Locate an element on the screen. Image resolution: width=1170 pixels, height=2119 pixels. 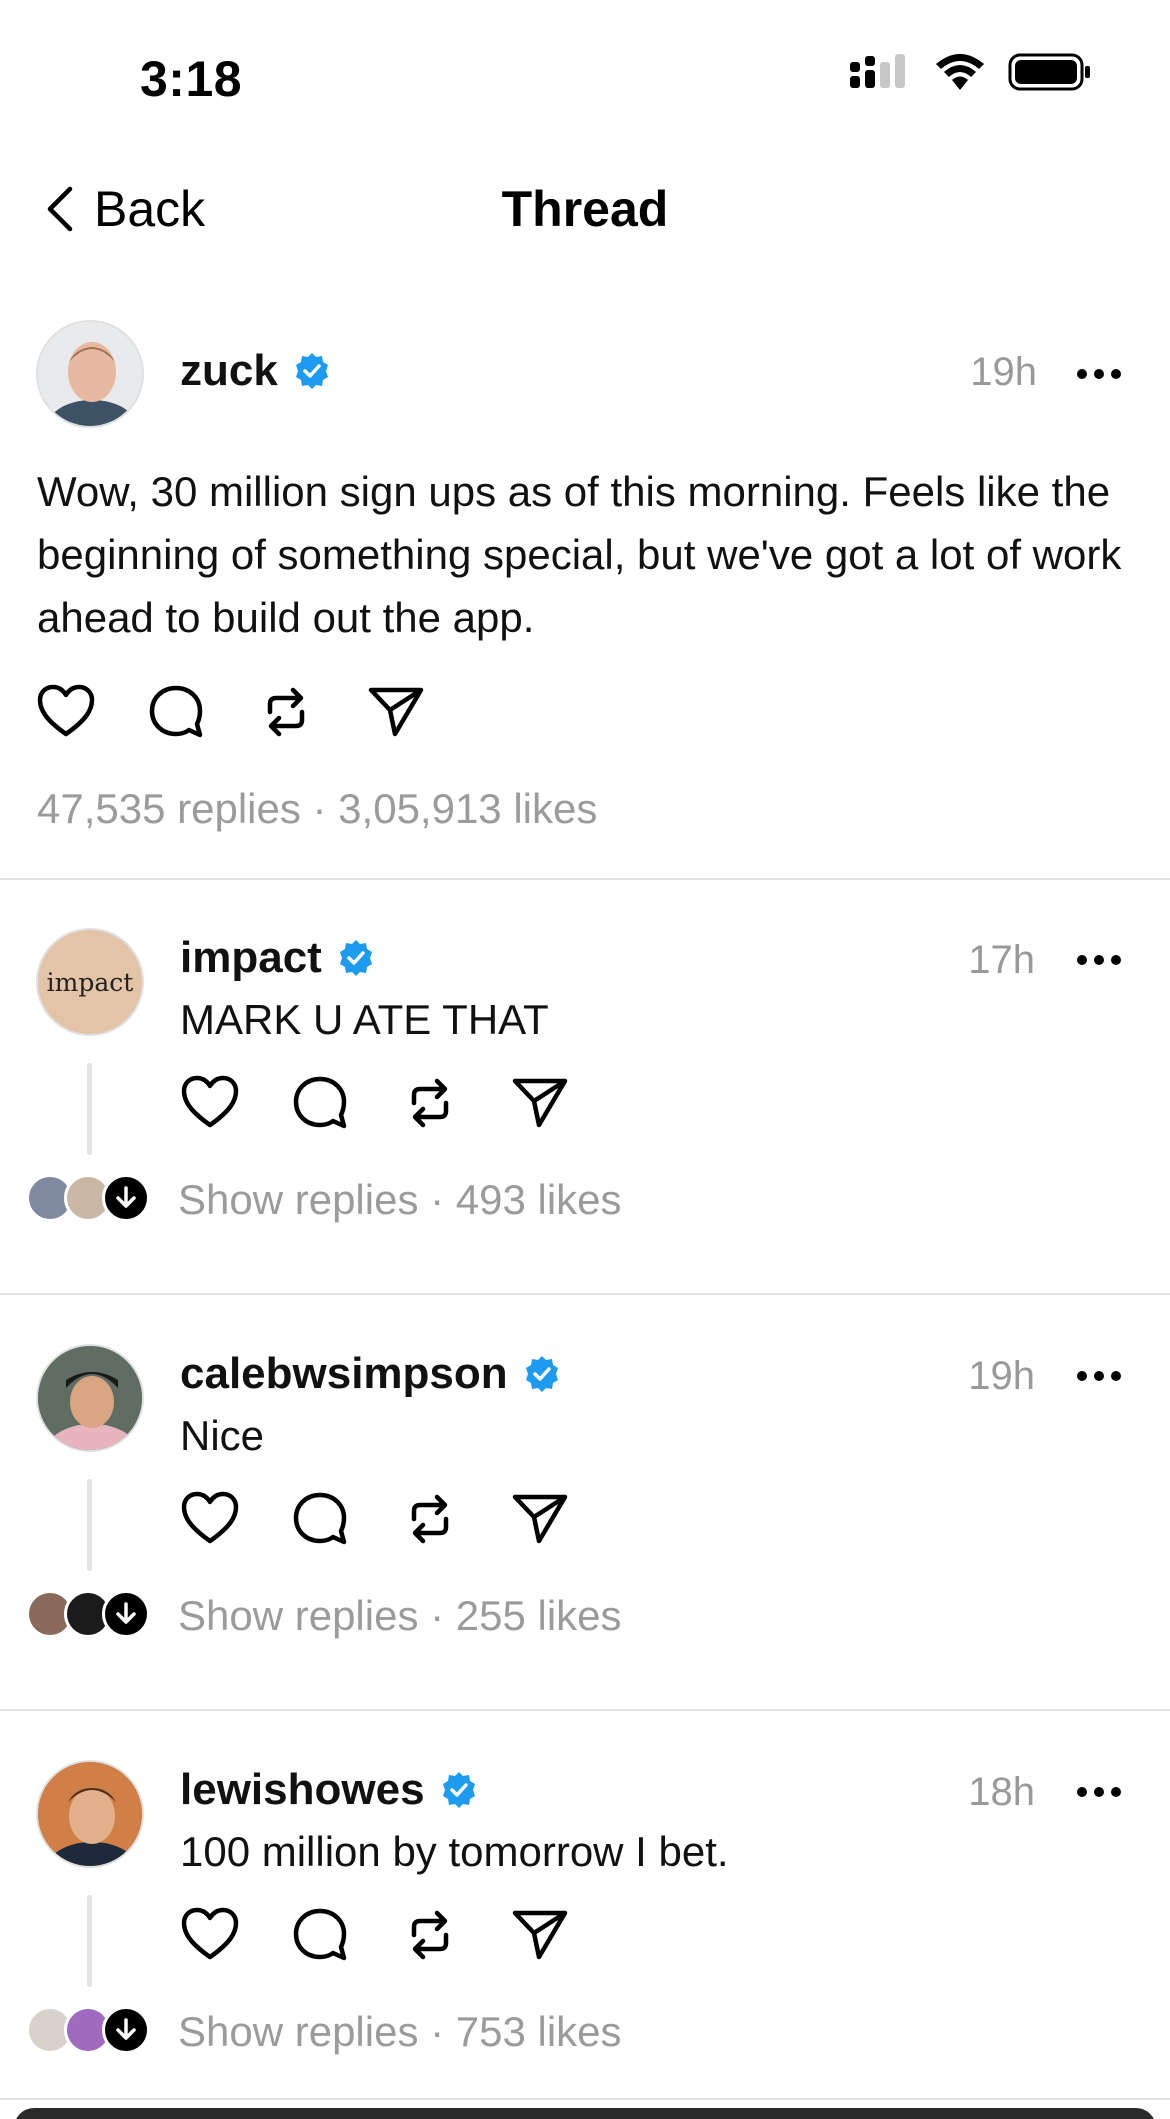
author-row: lewishowes is located at coordinates (329, 1790).